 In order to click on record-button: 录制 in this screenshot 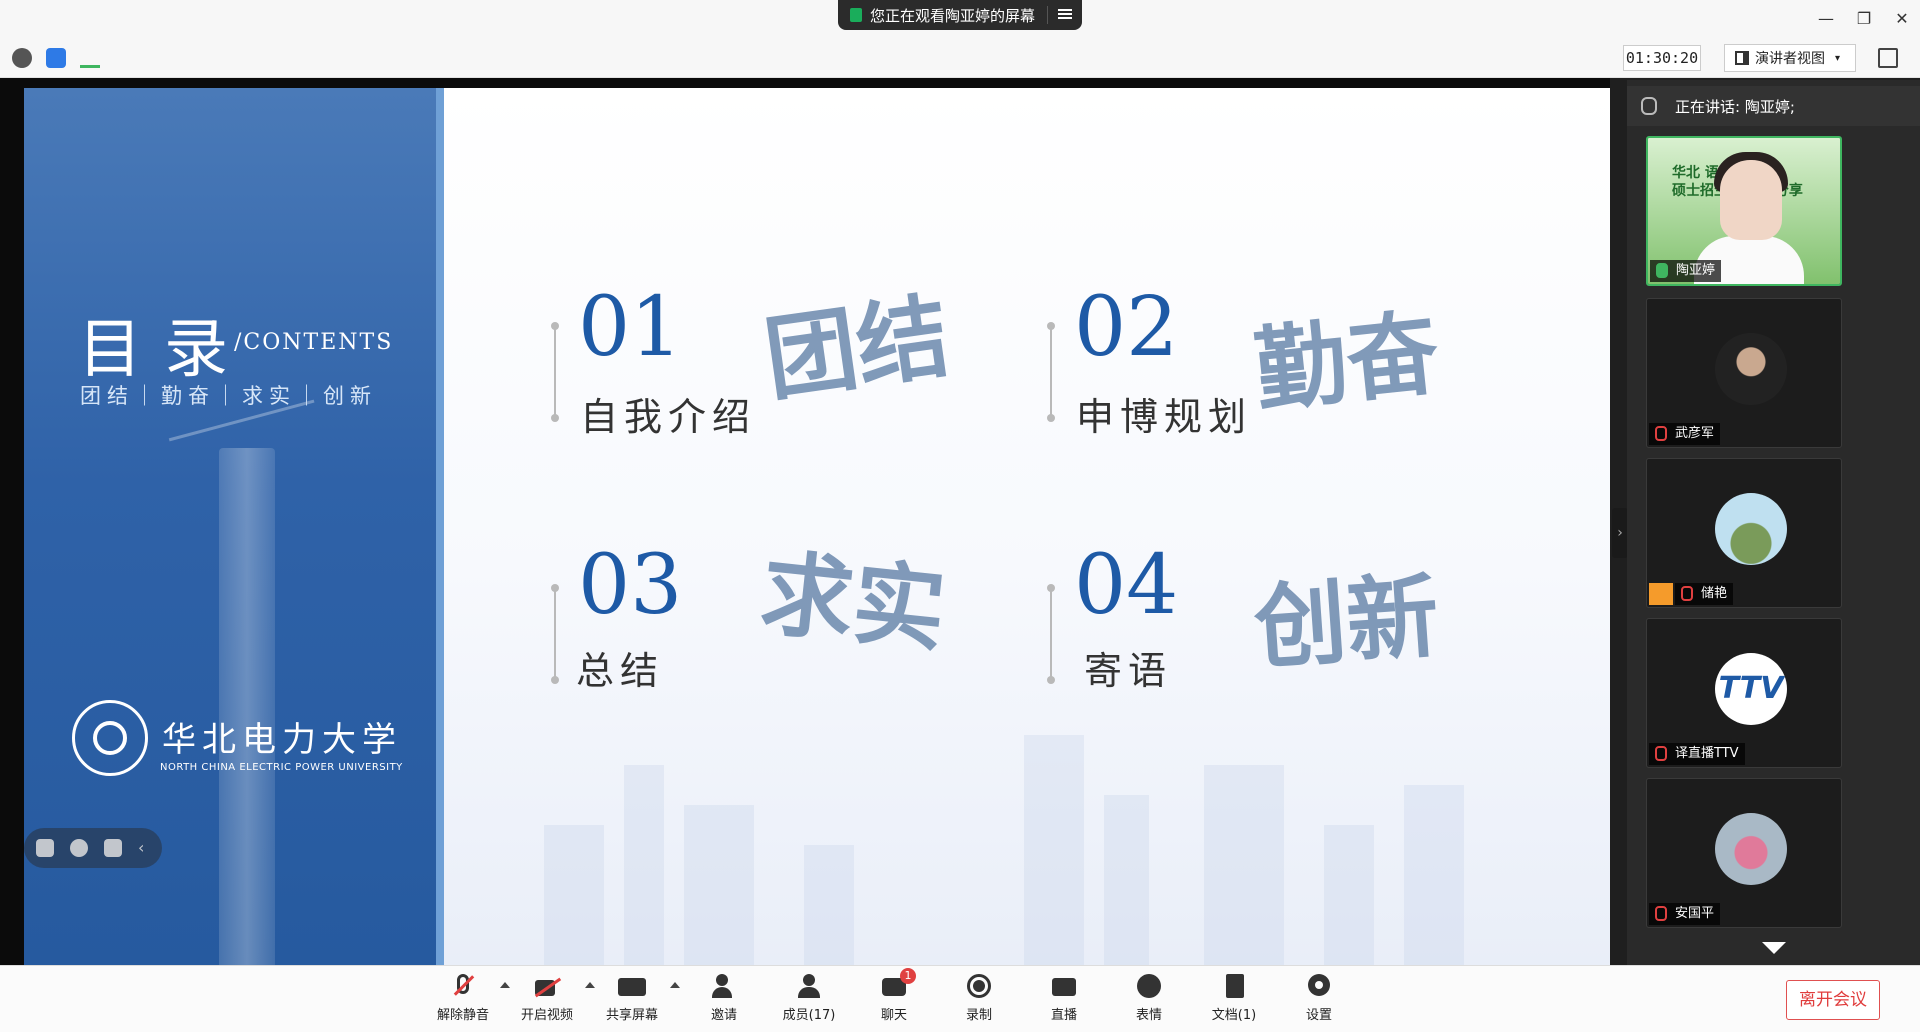, I will do `click(979, 1000)`.